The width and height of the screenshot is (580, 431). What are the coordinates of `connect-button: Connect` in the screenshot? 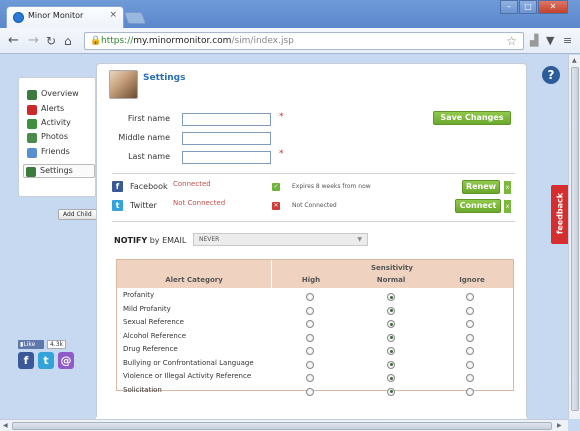 It's located at (478, 206).